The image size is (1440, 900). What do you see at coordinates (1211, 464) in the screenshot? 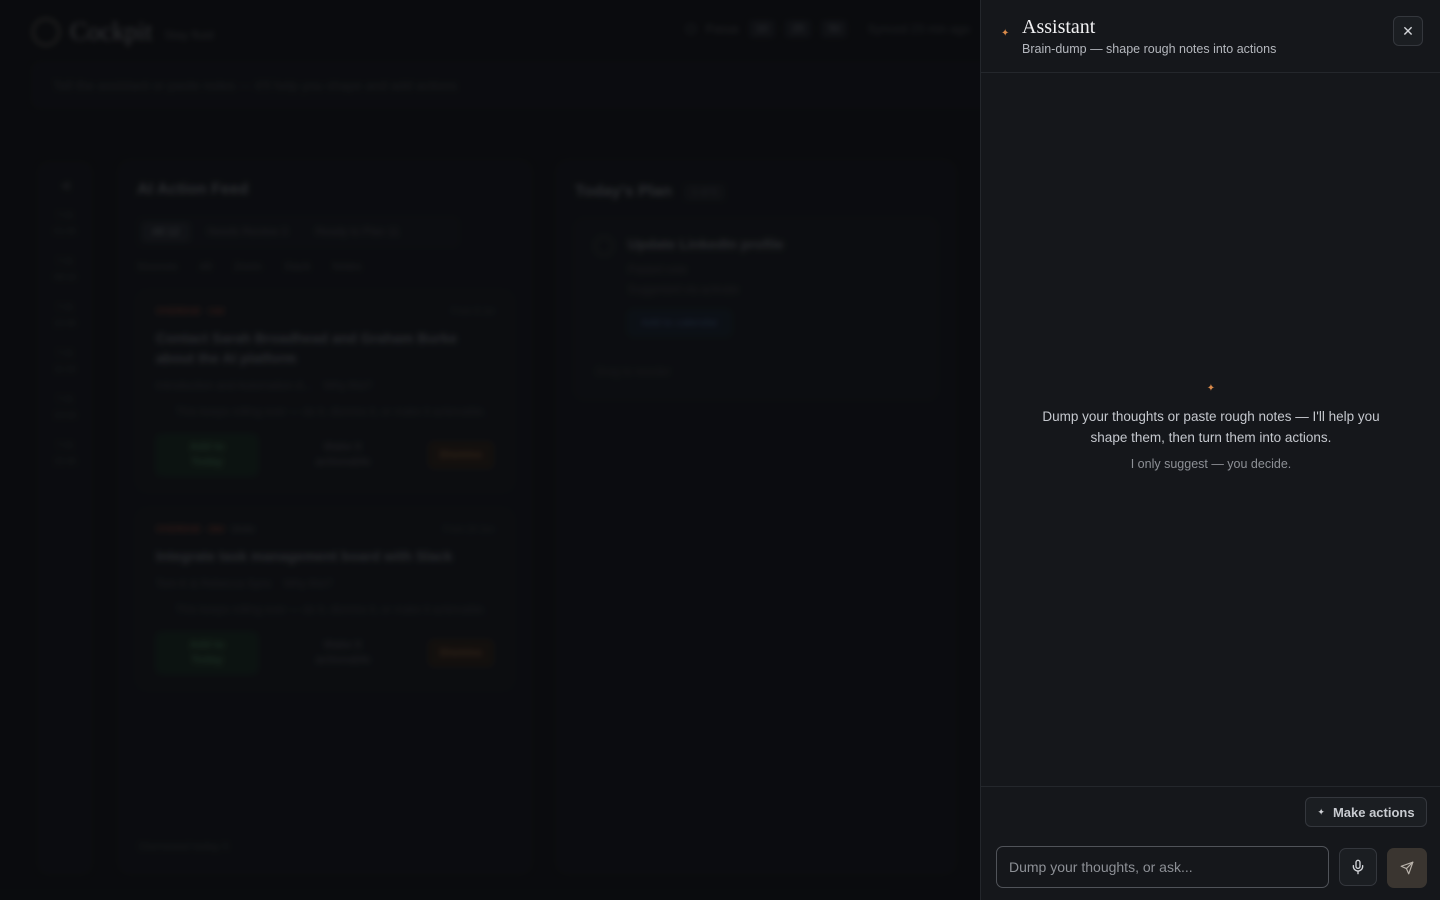
I see `empty-state-subtext: I only suggest — you decide.` at bounding box center [1211, 464].